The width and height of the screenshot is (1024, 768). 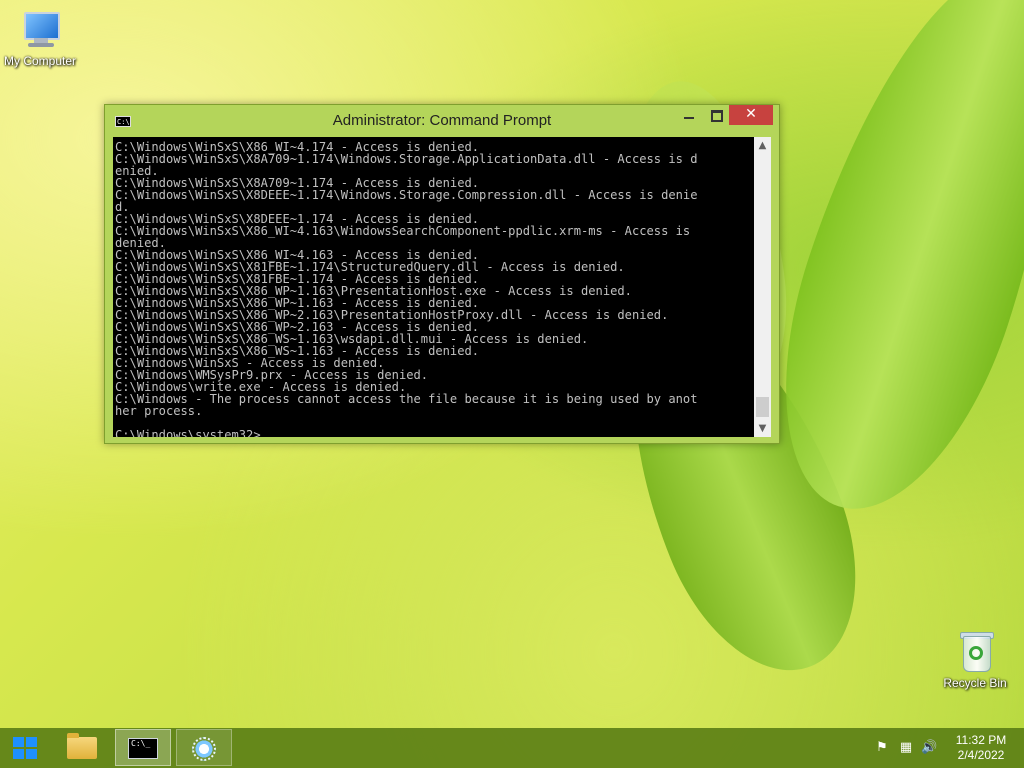 I want to click on desktop-icon-label: Recycle Bin, so click(x=975, y=683).